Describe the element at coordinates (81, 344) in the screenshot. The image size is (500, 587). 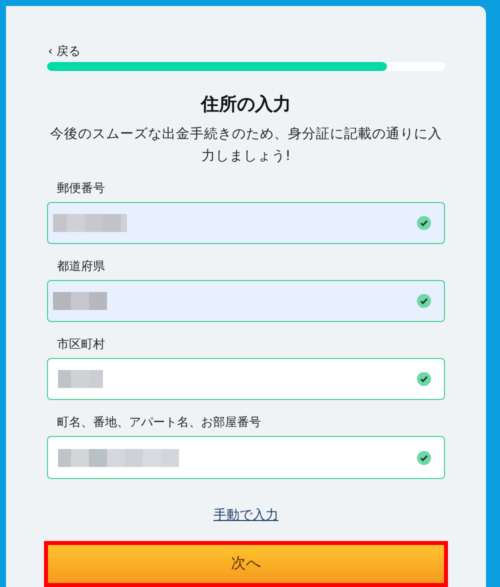
I see `field-label: 市区町村` at that location.